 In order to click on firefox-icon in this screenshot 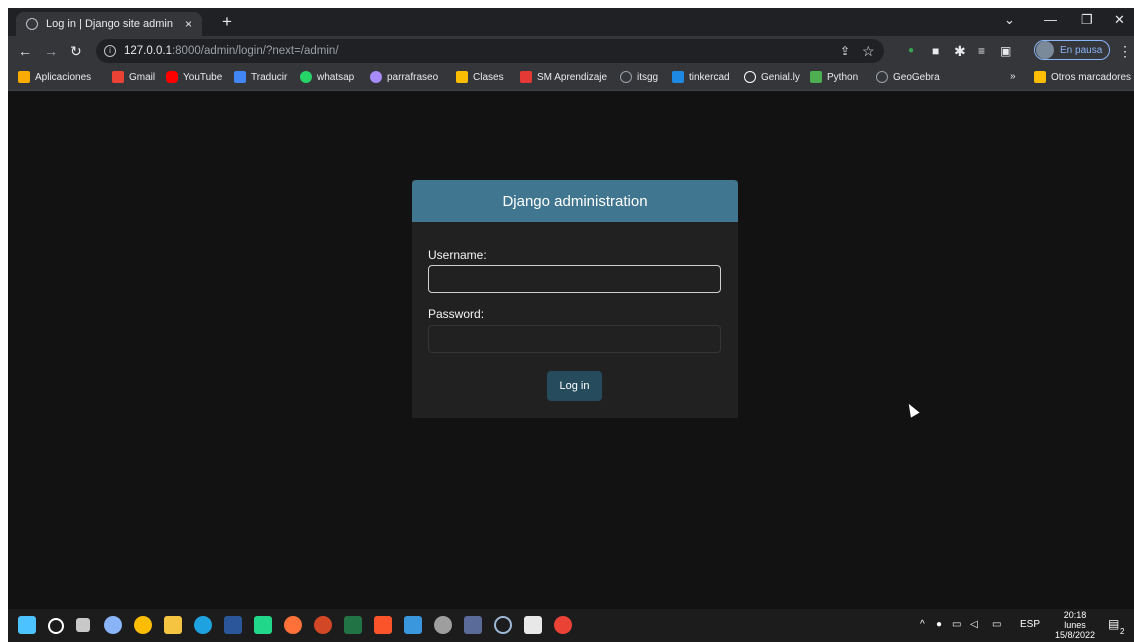, I will do `click(293, 625)`.